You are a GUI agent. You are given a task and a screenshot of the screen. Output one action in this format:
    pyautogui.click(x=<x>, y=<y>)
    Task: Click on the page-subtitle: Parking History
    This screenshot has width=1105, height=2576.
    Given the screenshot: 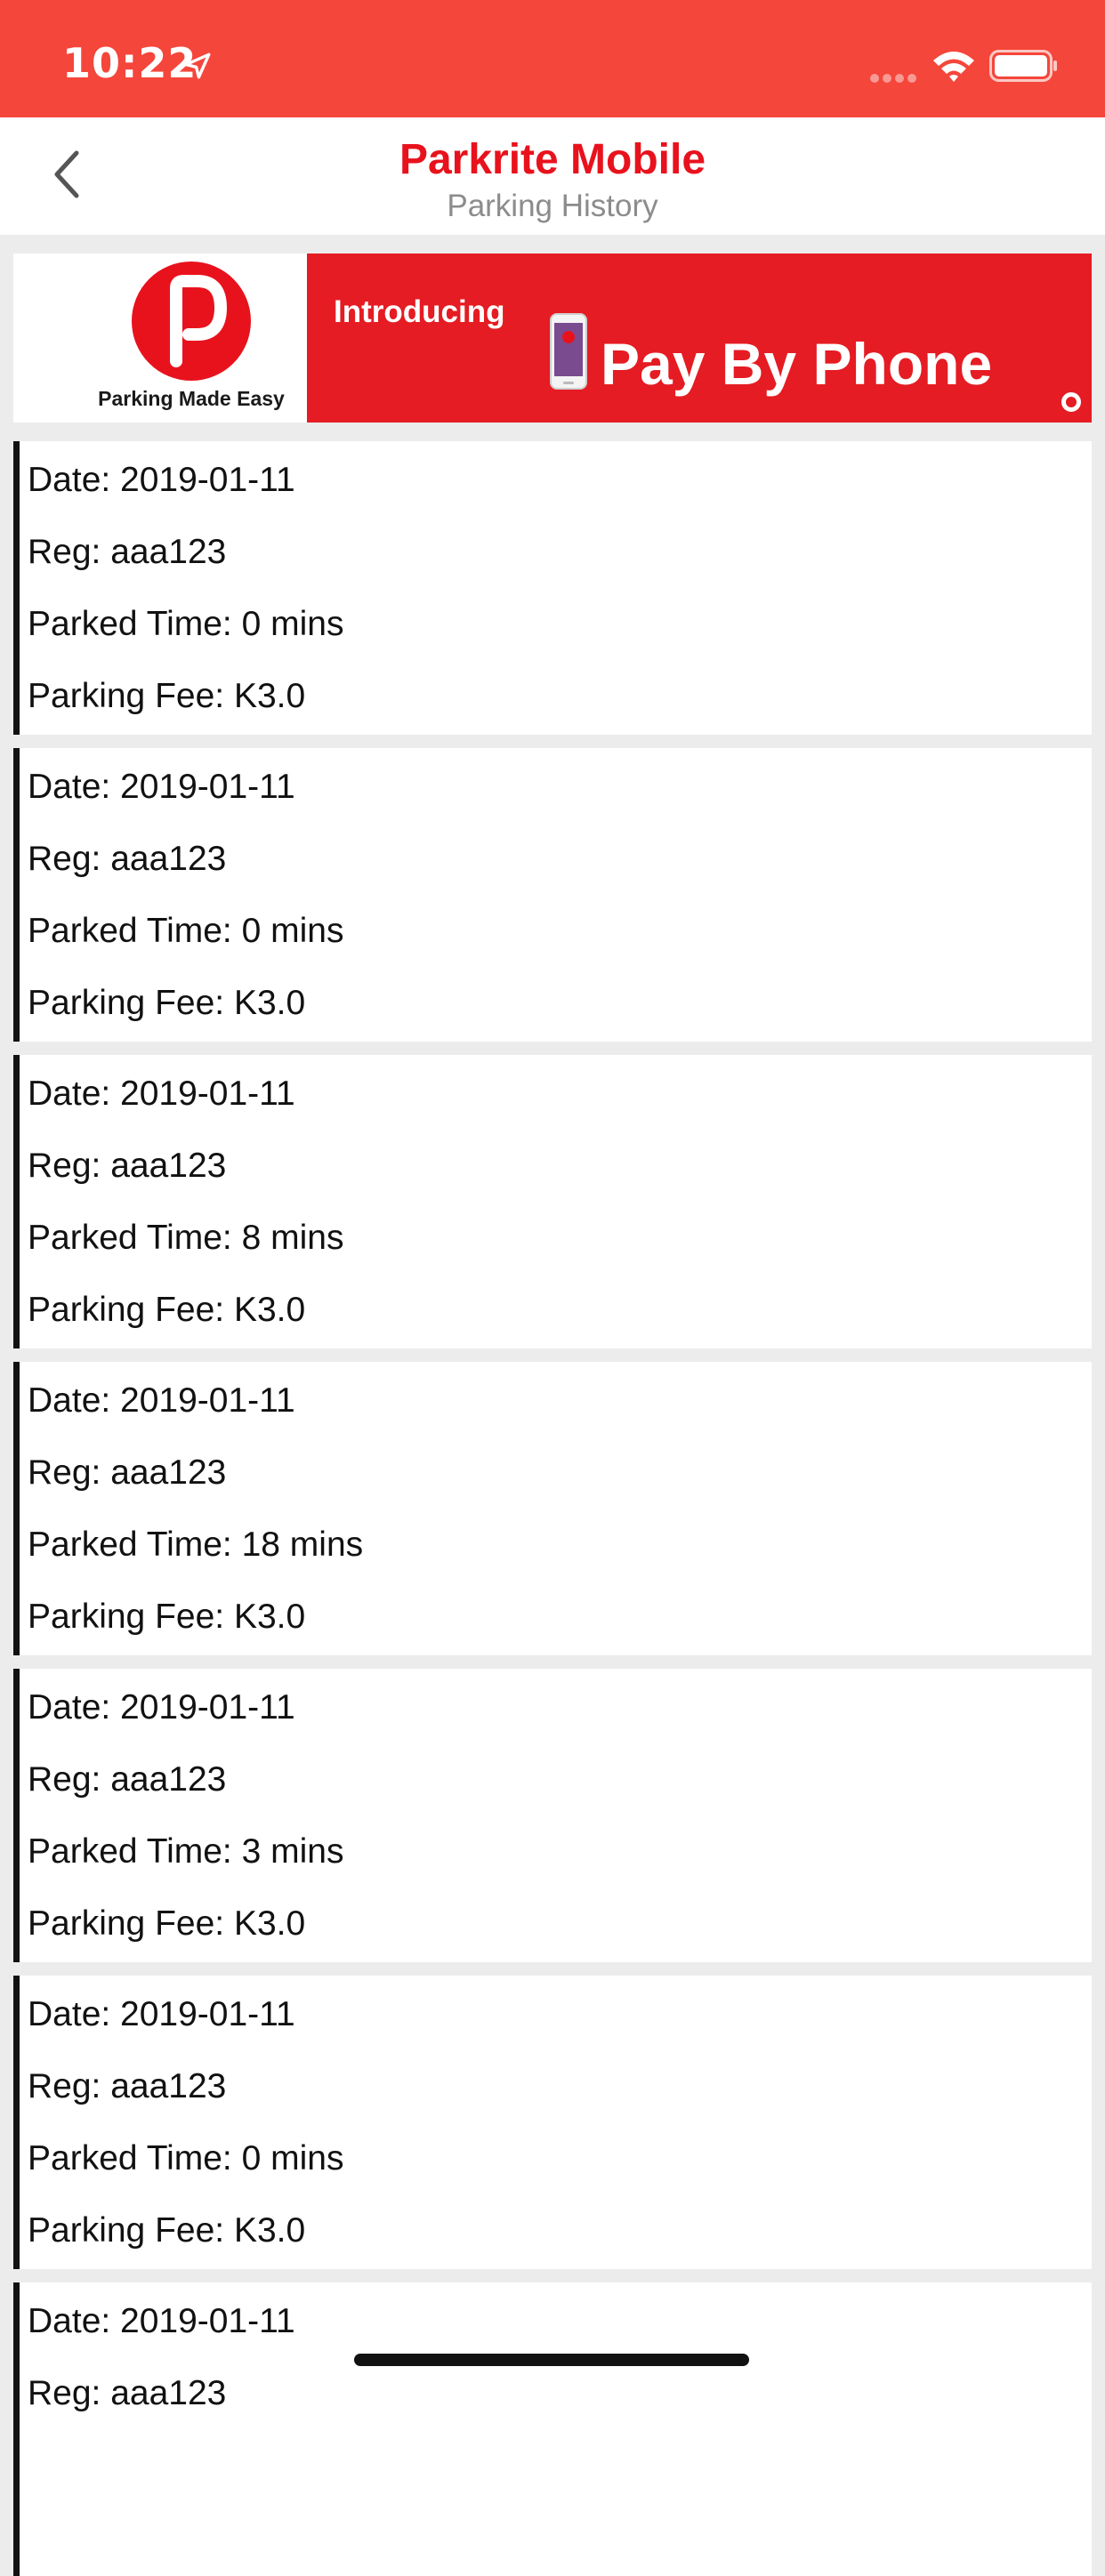 What is the action you would take?
    pyautogui.click(x=552, y=206)
    